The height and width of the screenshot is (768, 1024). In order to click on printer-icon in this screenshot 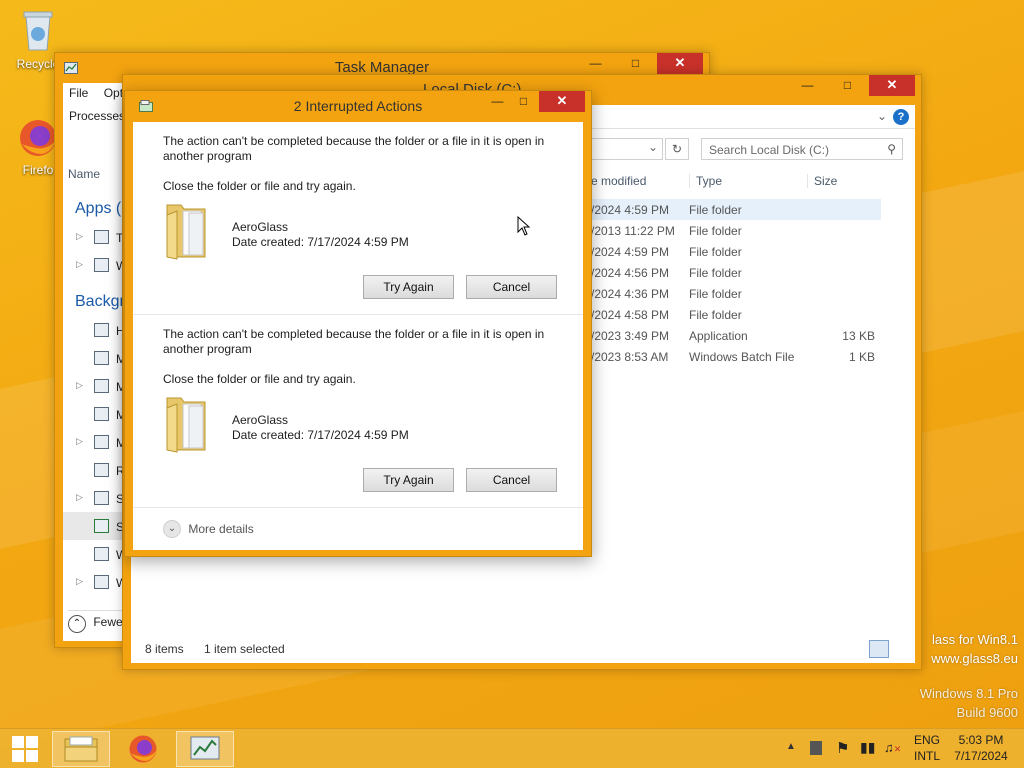, I will do `click(101, 498)`.